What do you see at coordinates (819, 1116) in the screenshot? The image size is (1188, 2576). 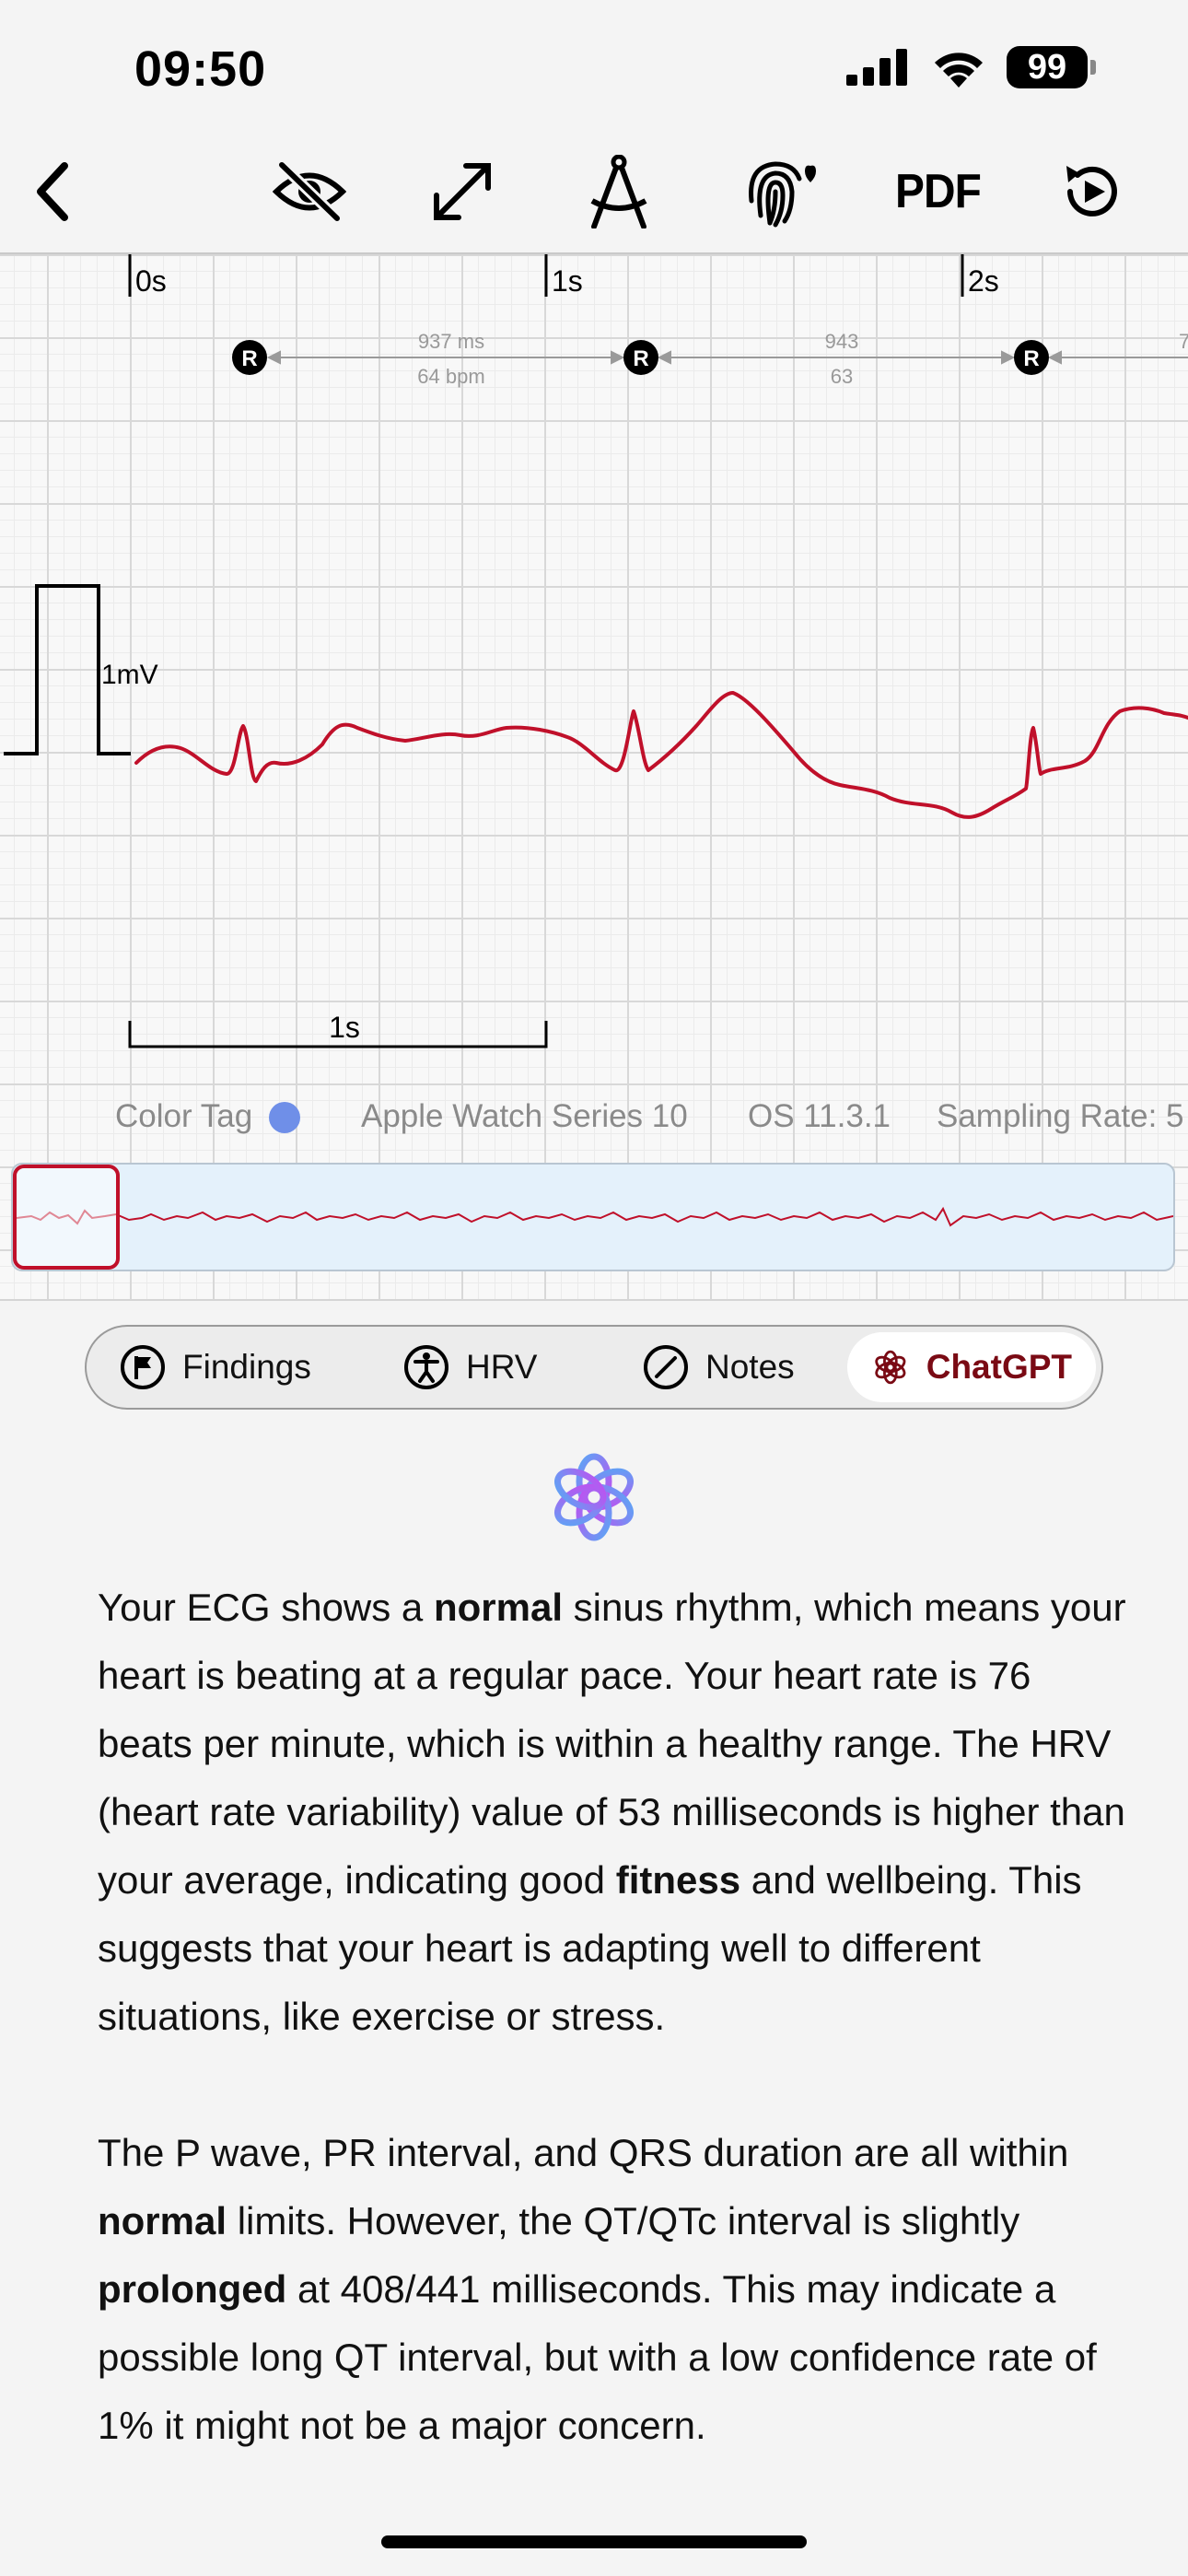 I see `os-version: OS 11.3.1` at bounding box center [819, 1116].